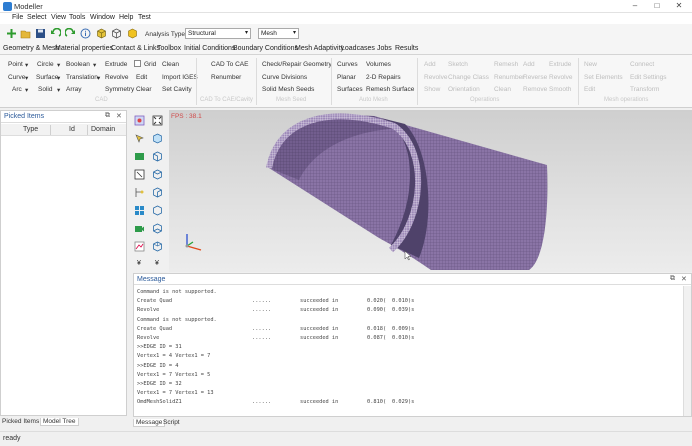 The image size is (692, 446). I want to click on tab-script: Script, so click(171, 422).